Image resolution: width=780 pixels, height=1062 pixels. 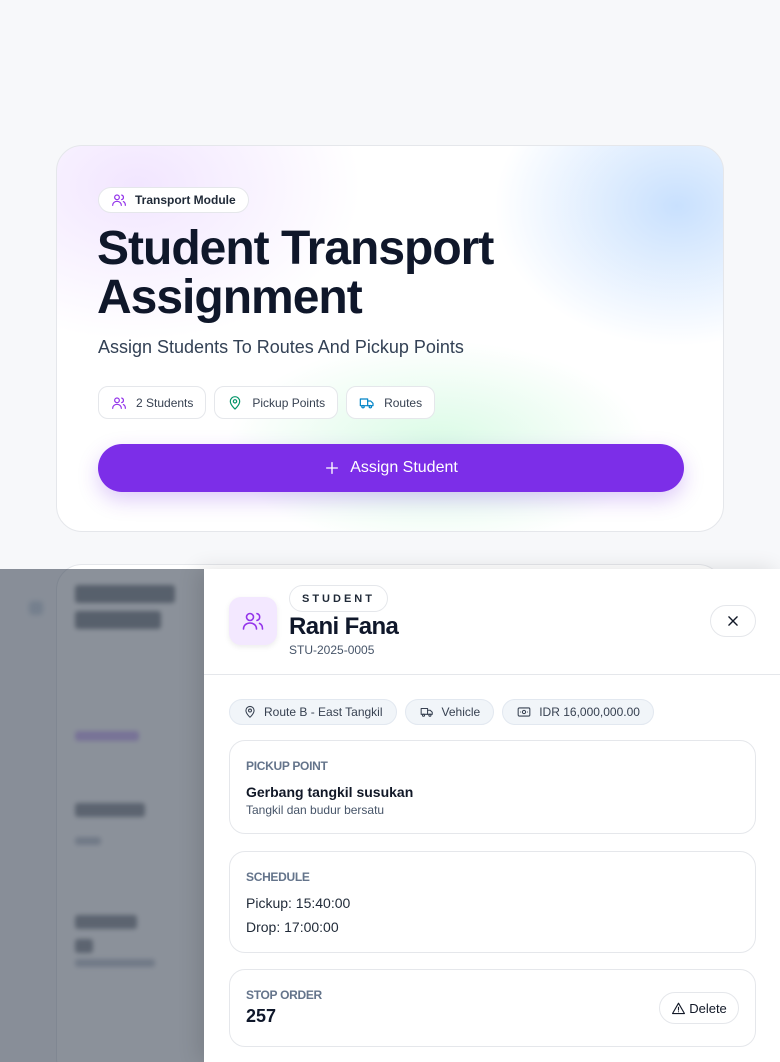 I want to click on route-tag: Route B - East Tangkil, so click(x=313, y=712).